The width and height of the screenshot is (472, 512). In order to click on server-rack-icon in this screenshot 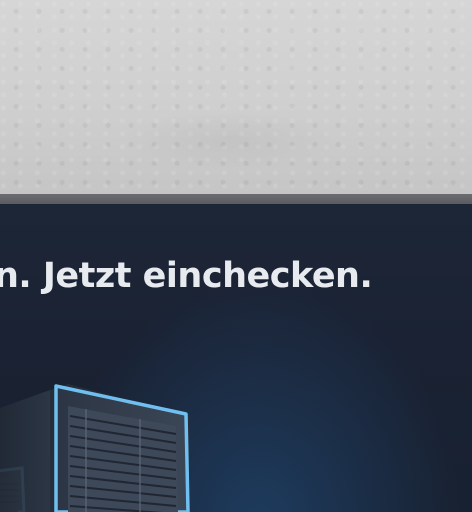, I will do `click(95, 448)`.